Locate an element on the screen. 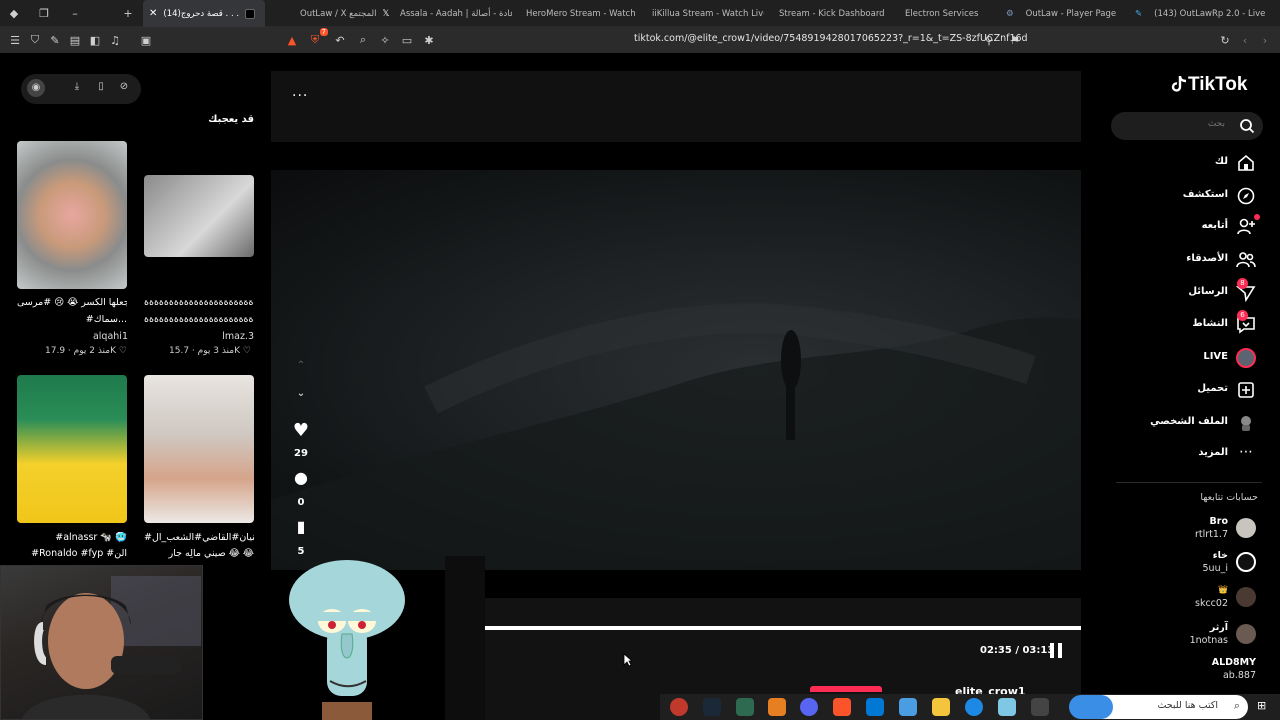 The width and height of the screenshot is (1280, 720). video-caption: جعلها الكسر 😭 😢 #مرسى is located at coordinates (72, 302).